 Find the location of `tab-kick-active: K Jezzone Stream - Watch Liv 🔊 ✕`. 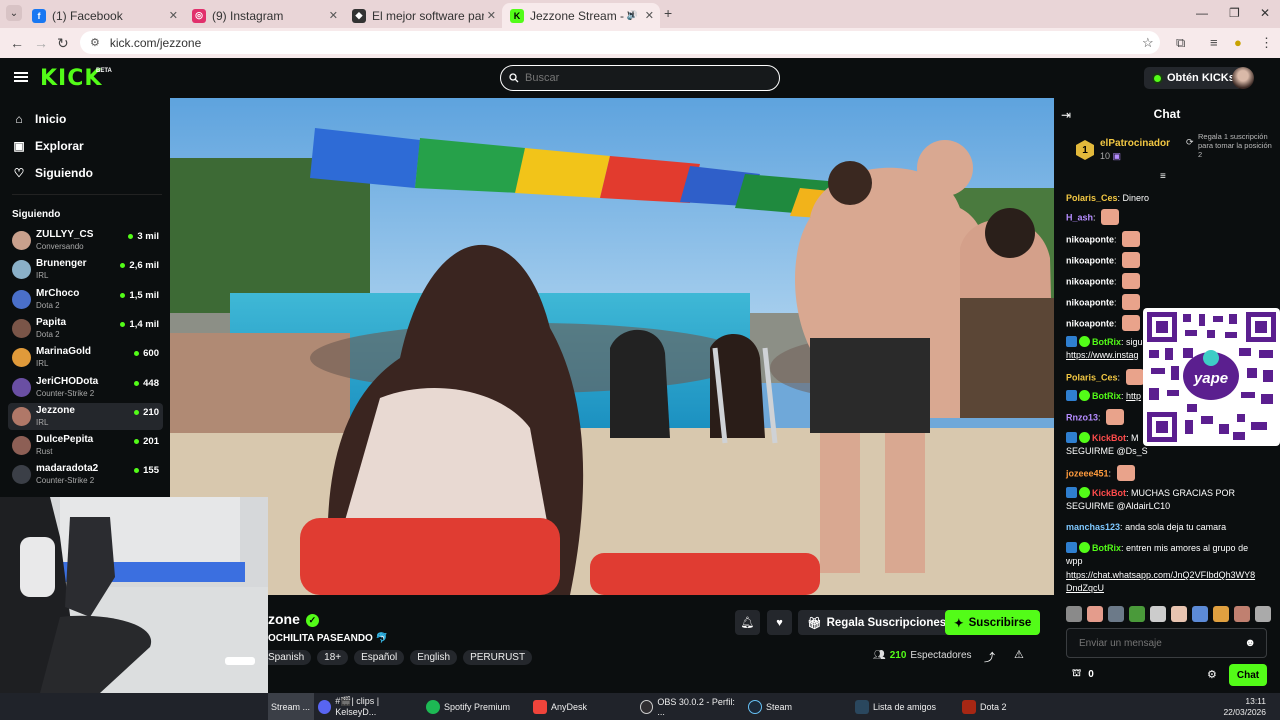

tab-kick-active: K Jezzone Stream - Watch Liv 🔊 ✕ is located at coordinates (581, 15).